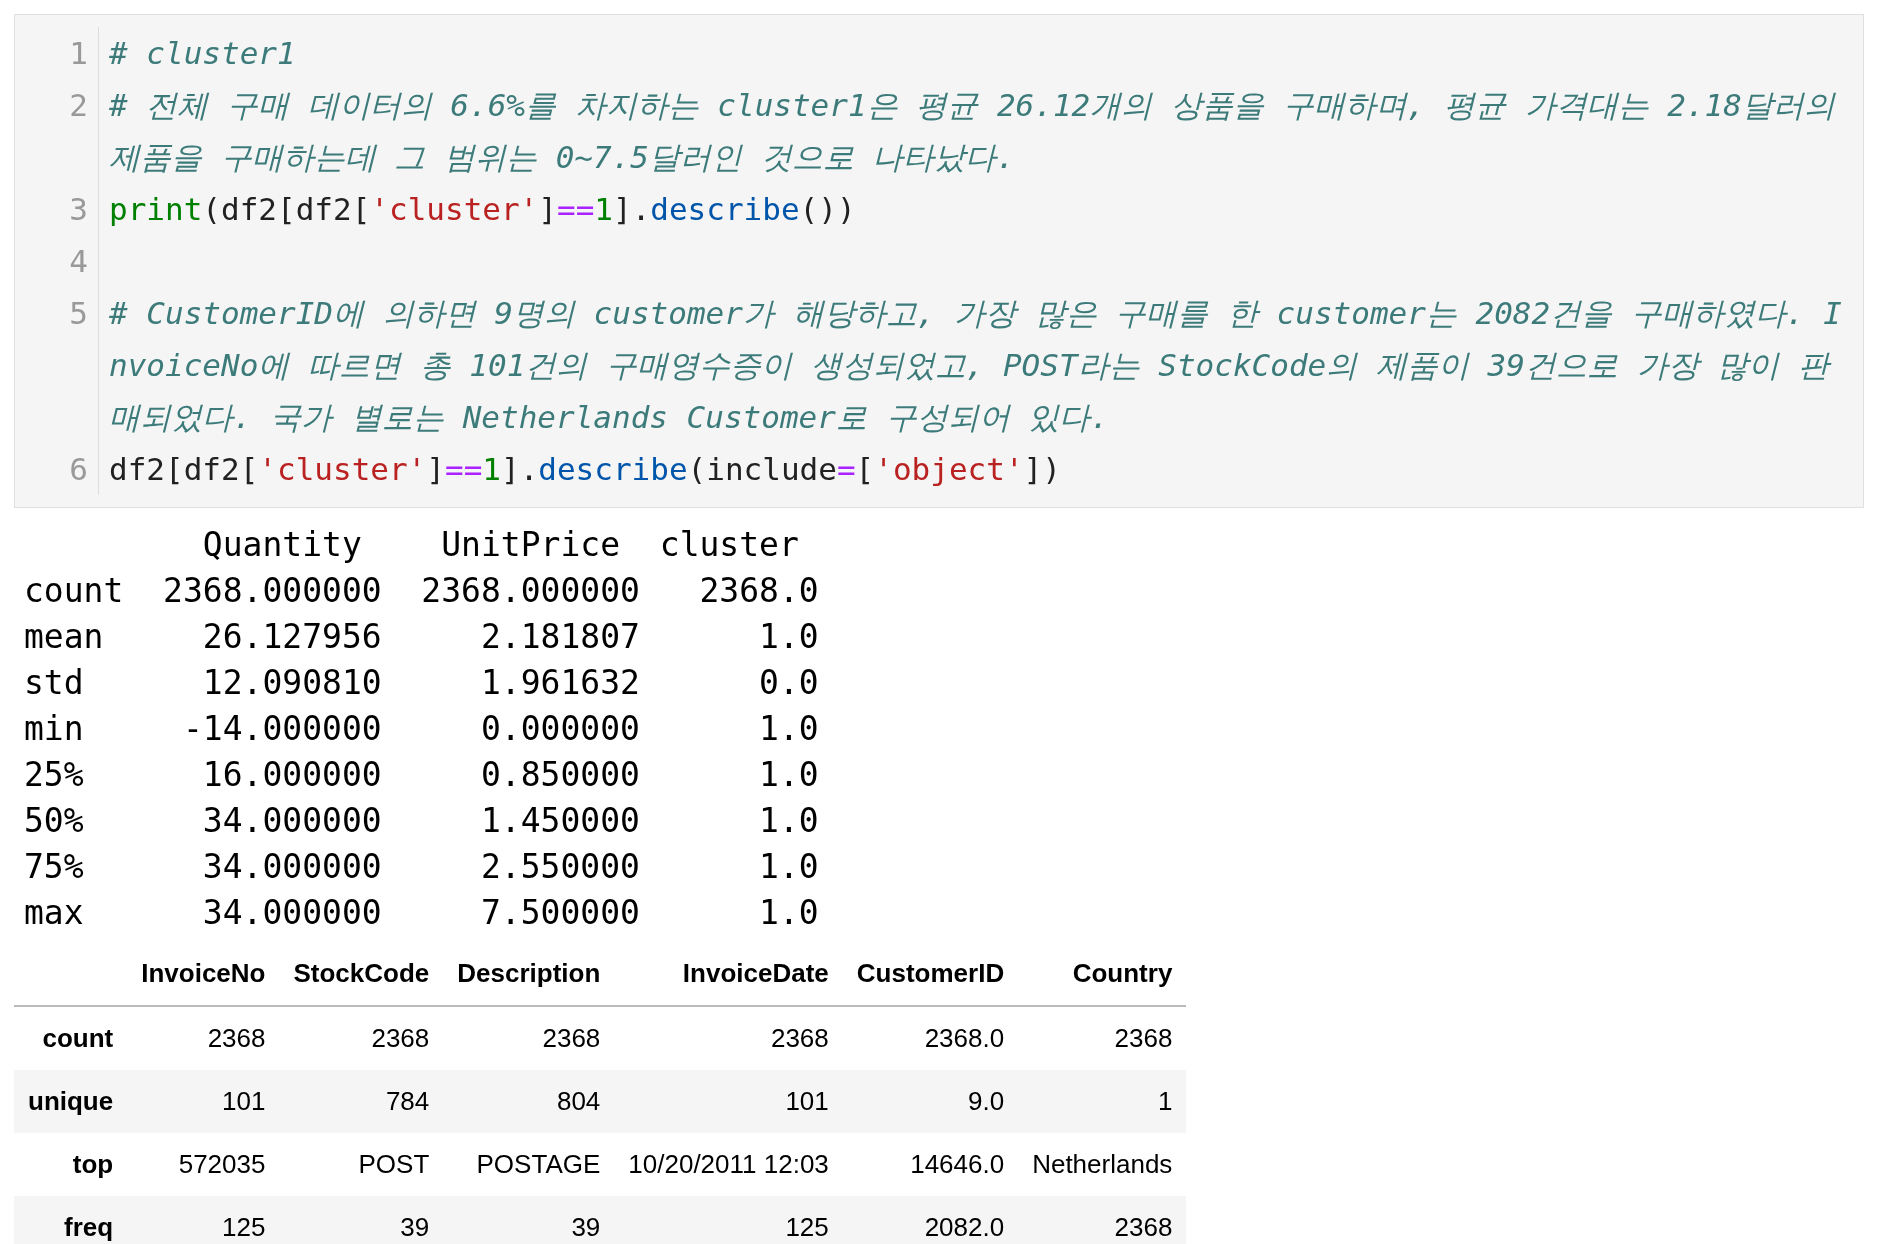 The width and height of the screenshot is (1878, 1244). What do you see at coordinates (57, 131) in the screenshot?
I see `line-number: 2` at bounding box center [57, 131].